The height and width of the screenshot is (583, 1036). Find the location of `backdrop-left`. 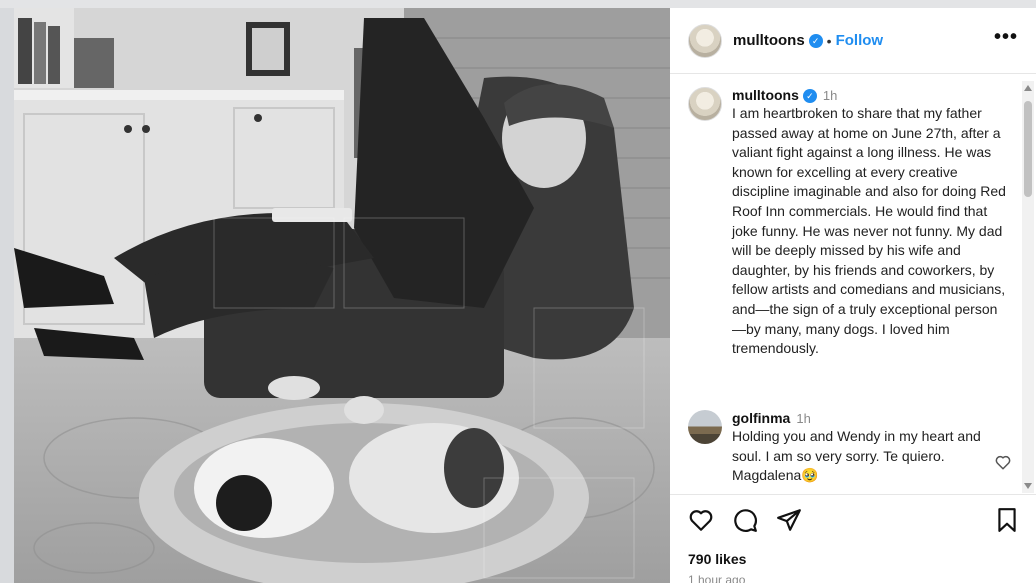

backdrop-left is located at coordinates (7, 291).